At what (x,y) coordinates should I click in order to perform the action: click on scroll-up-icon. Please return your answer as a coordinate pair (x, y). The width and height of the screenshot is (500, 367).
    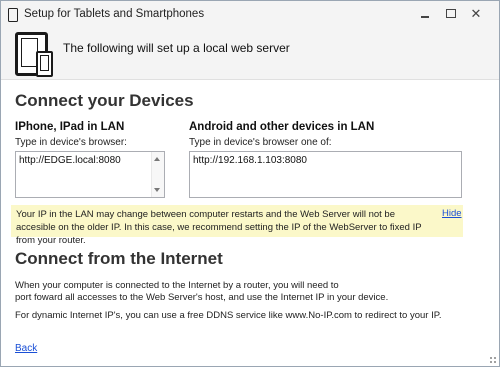
    Looking at the image, I should click on (157, 159).